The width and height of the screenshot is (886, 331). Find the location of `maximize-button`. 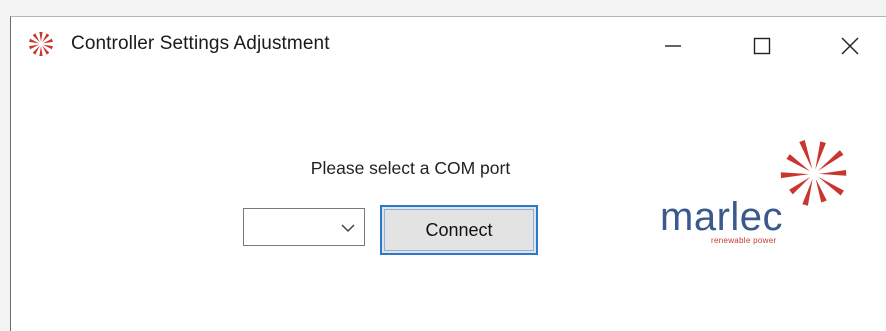

maximize-button is located at coordinates (762, 46).